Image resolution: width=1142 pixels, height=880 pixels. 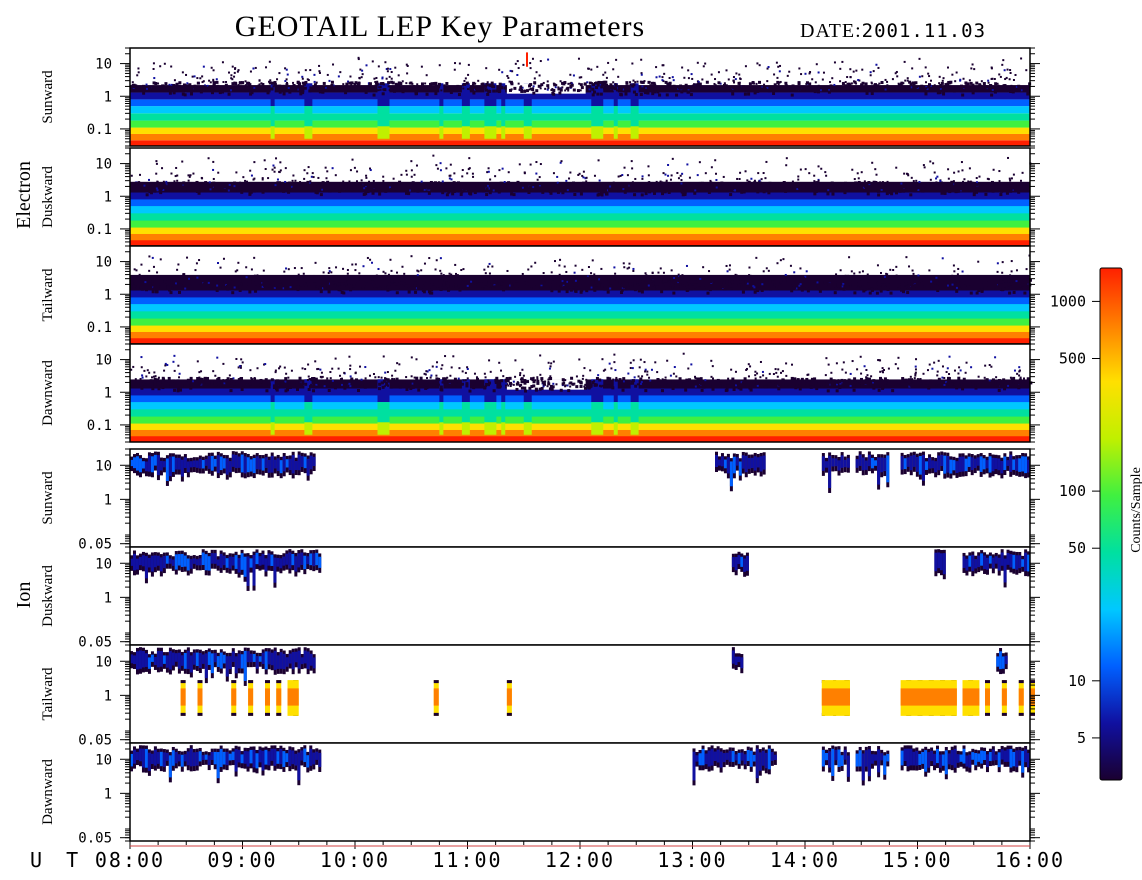 I want to click on ion-flux-core, so click(x=155, y=460).